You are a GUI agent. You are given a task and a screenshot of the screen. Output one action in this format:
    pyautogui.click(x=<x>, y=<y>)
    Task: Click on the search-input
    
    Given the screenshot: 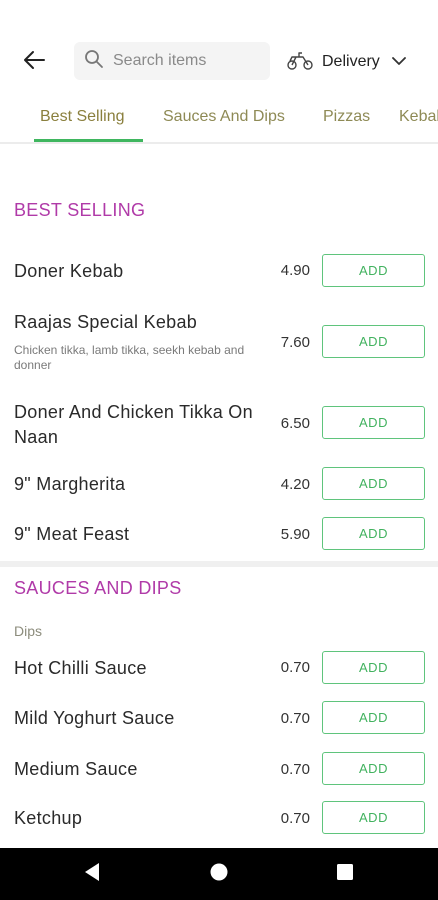 What is the action you would take?
    pyautogui.click(x=188, y=61)
    